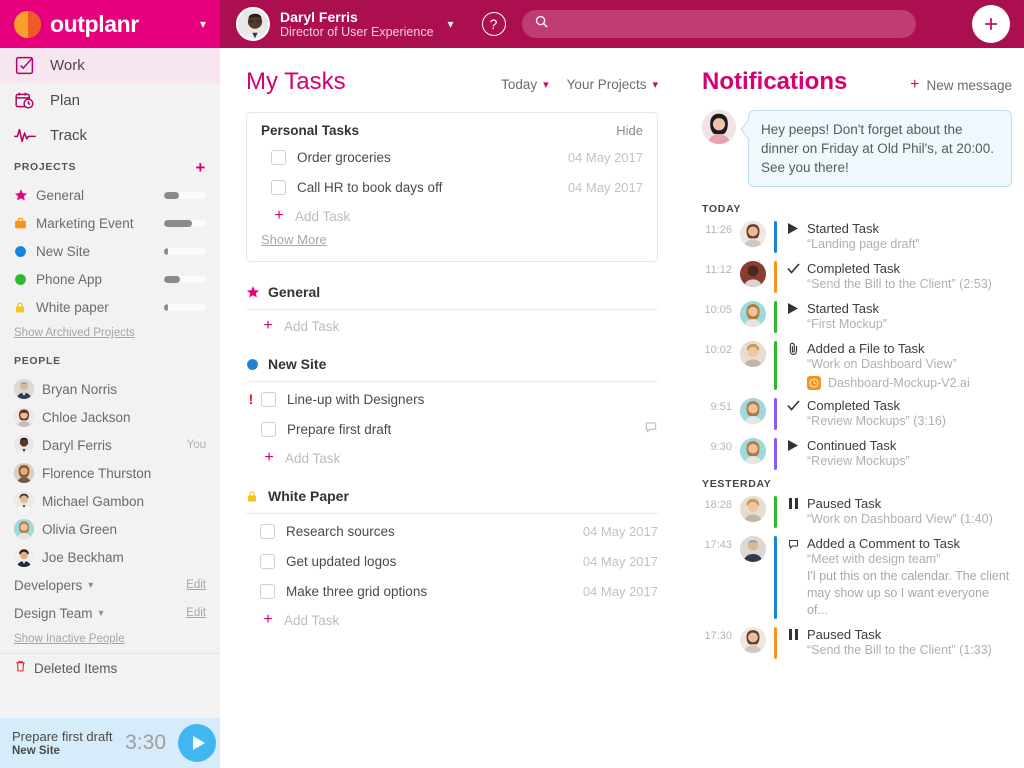 This screenshot has width=1024, height=768. I want to click on project-item-marketing-event: Marketing Event, so click(110, 223).